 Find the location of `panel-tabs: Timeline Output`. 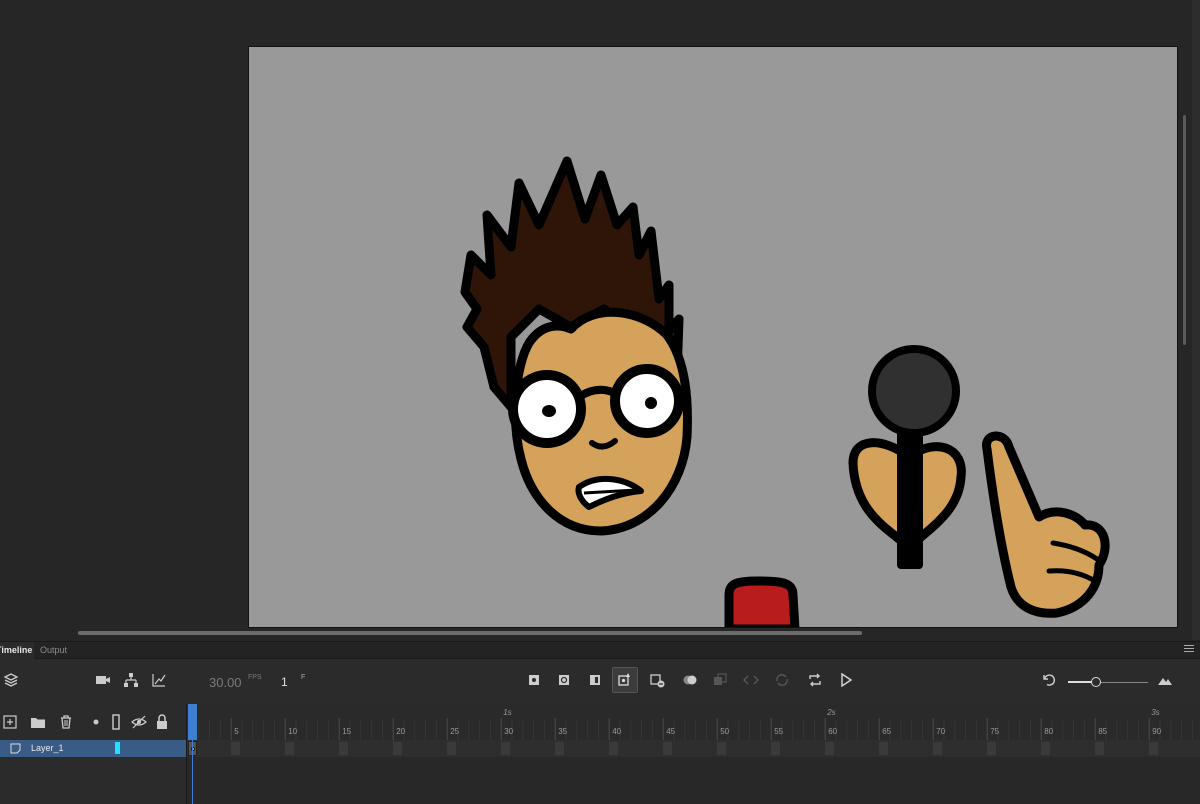

panel-tabs: Timeline Output is located at coordinates (600, 650).